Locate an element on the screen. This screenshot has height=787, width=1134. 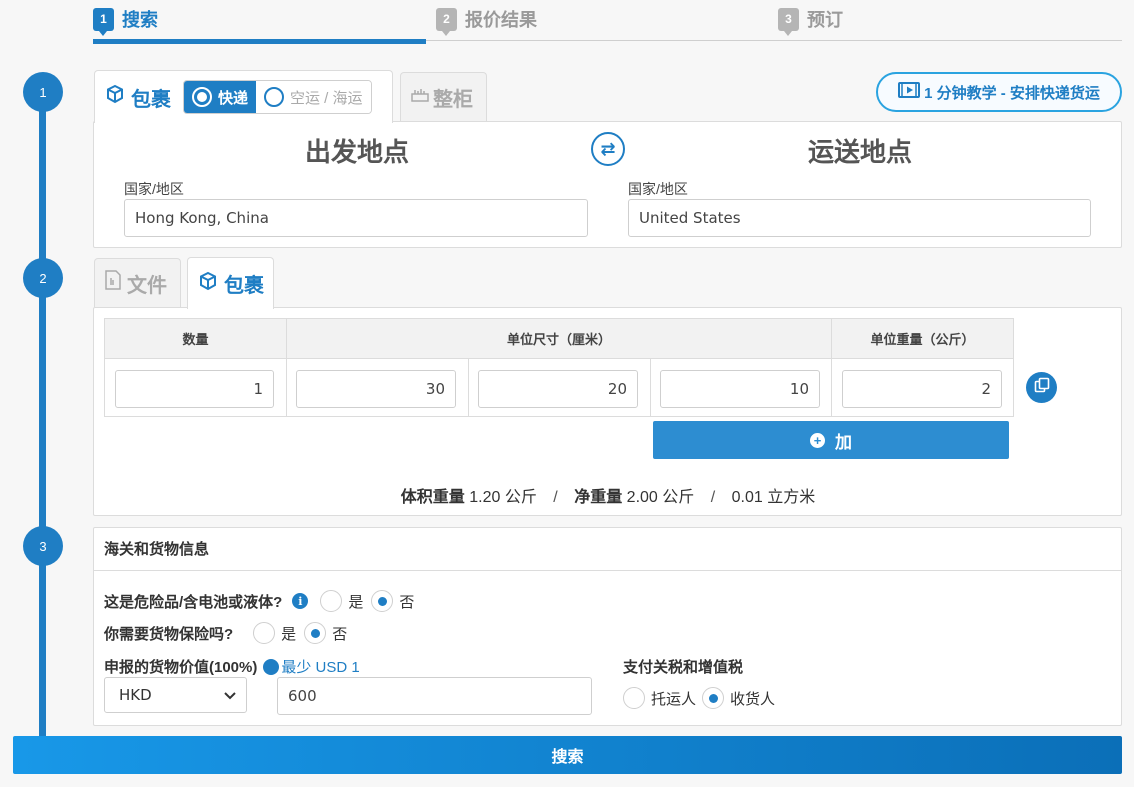
timeline-line is located at coordinates (42, 422).